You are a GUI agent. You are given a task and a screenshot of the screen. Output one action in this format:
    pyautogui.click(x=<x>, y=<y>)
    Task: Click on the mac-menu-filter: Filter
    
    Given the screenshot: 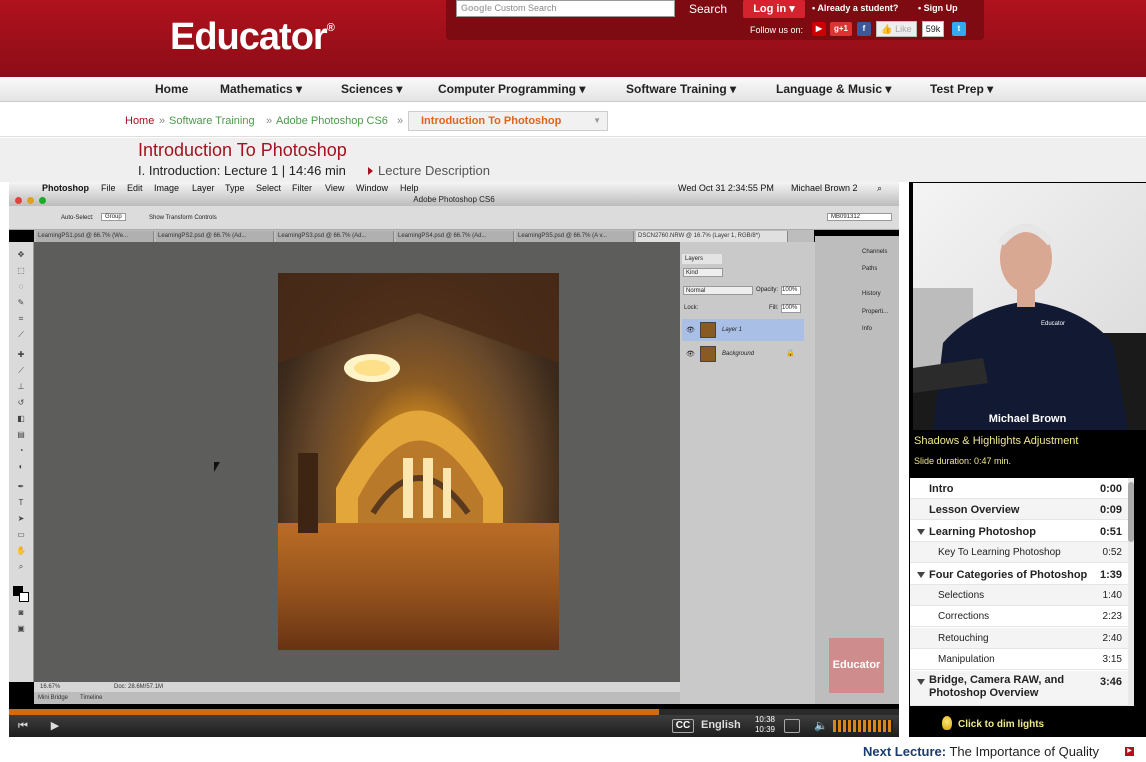 What is the action you would take?
    pyautogui.click(x=302, y=188)
    